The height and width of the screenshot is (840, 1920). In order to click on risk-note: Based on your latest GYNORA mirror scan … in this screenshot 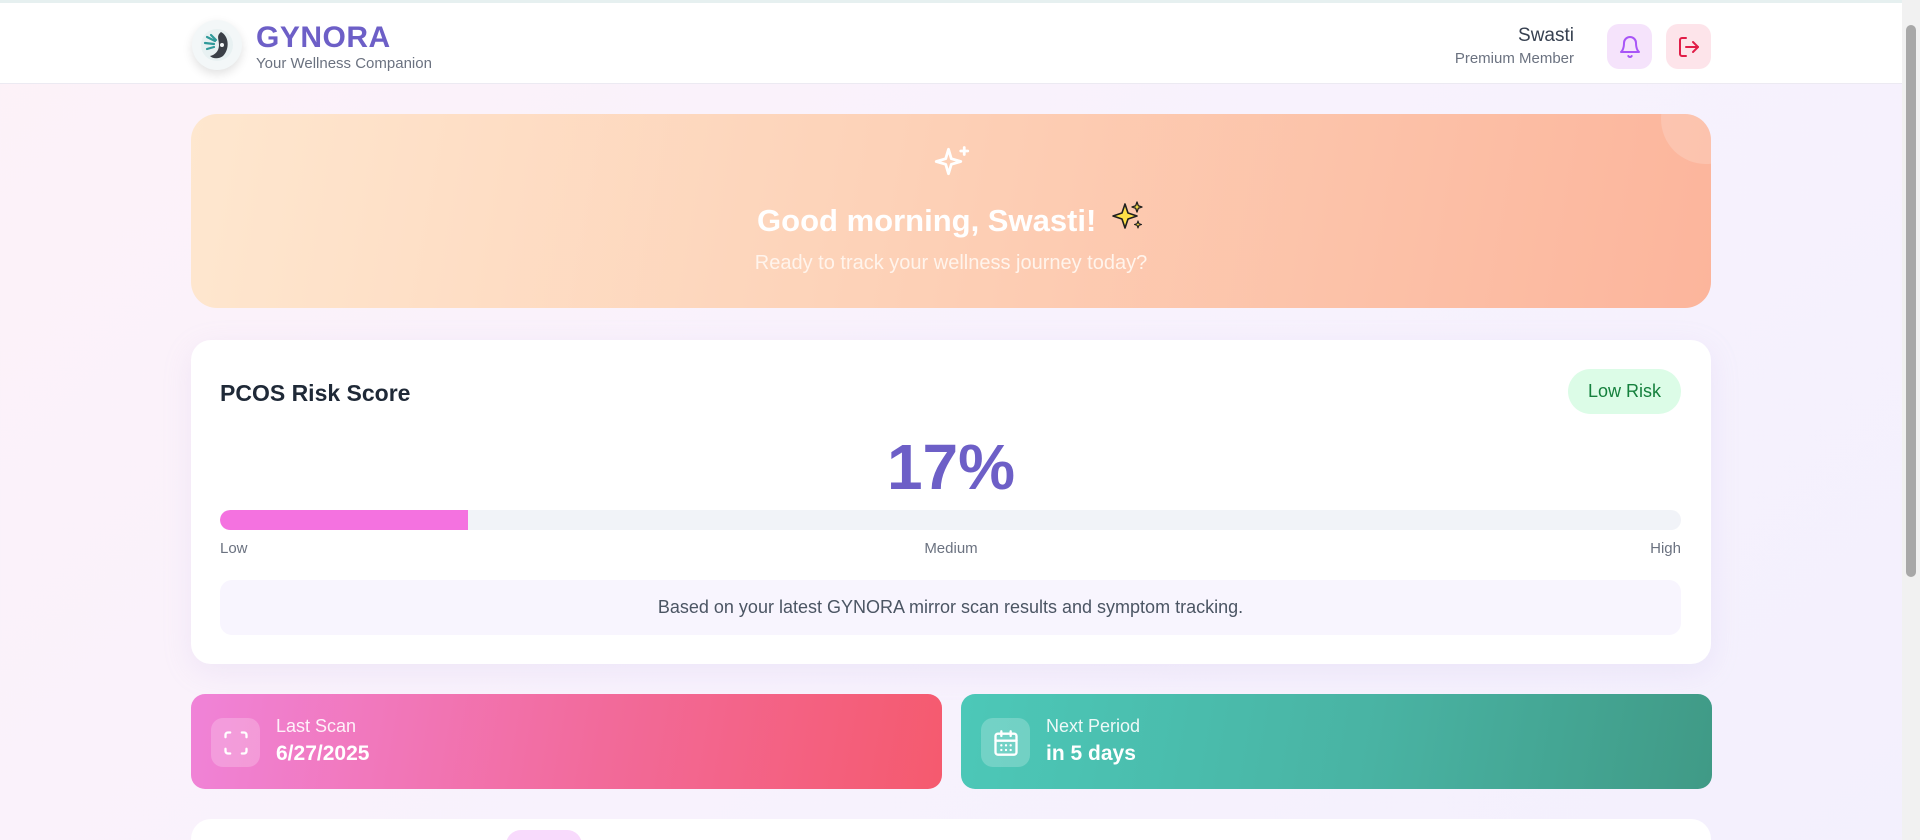, I will do `click(950, 607)`.